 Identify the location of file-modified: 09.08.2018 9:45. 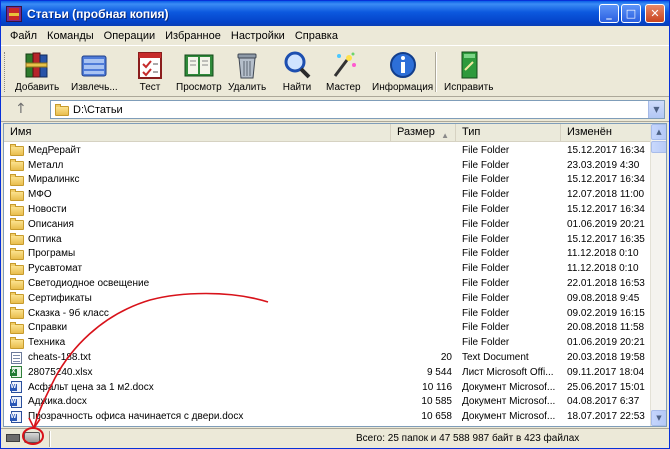
(603, 298).